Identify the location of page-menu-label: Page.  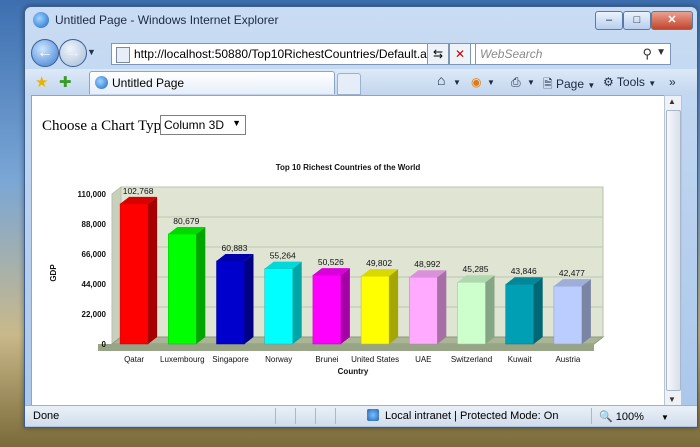
(570, 84).